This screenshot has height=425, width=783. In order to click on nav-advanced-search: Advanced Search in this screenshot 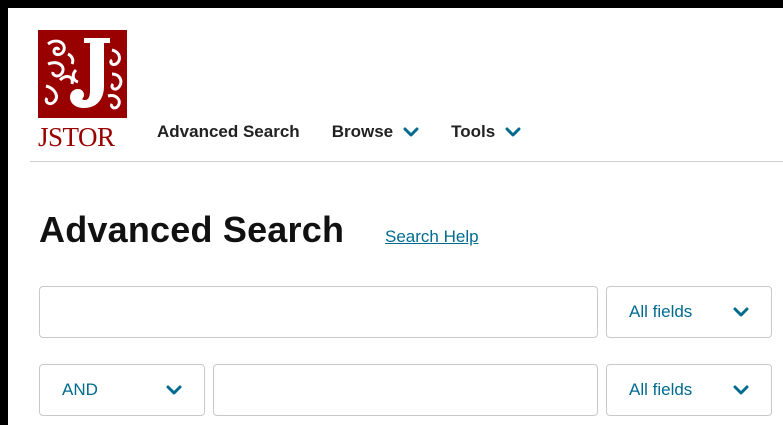, I will do `click(228, 132)`.